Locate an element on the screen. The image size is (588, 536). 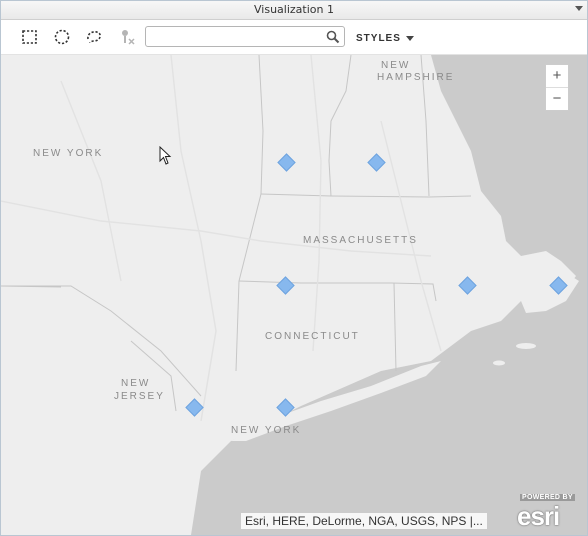
styles-dropdown: STYLES is located at coordinates (385, 38).